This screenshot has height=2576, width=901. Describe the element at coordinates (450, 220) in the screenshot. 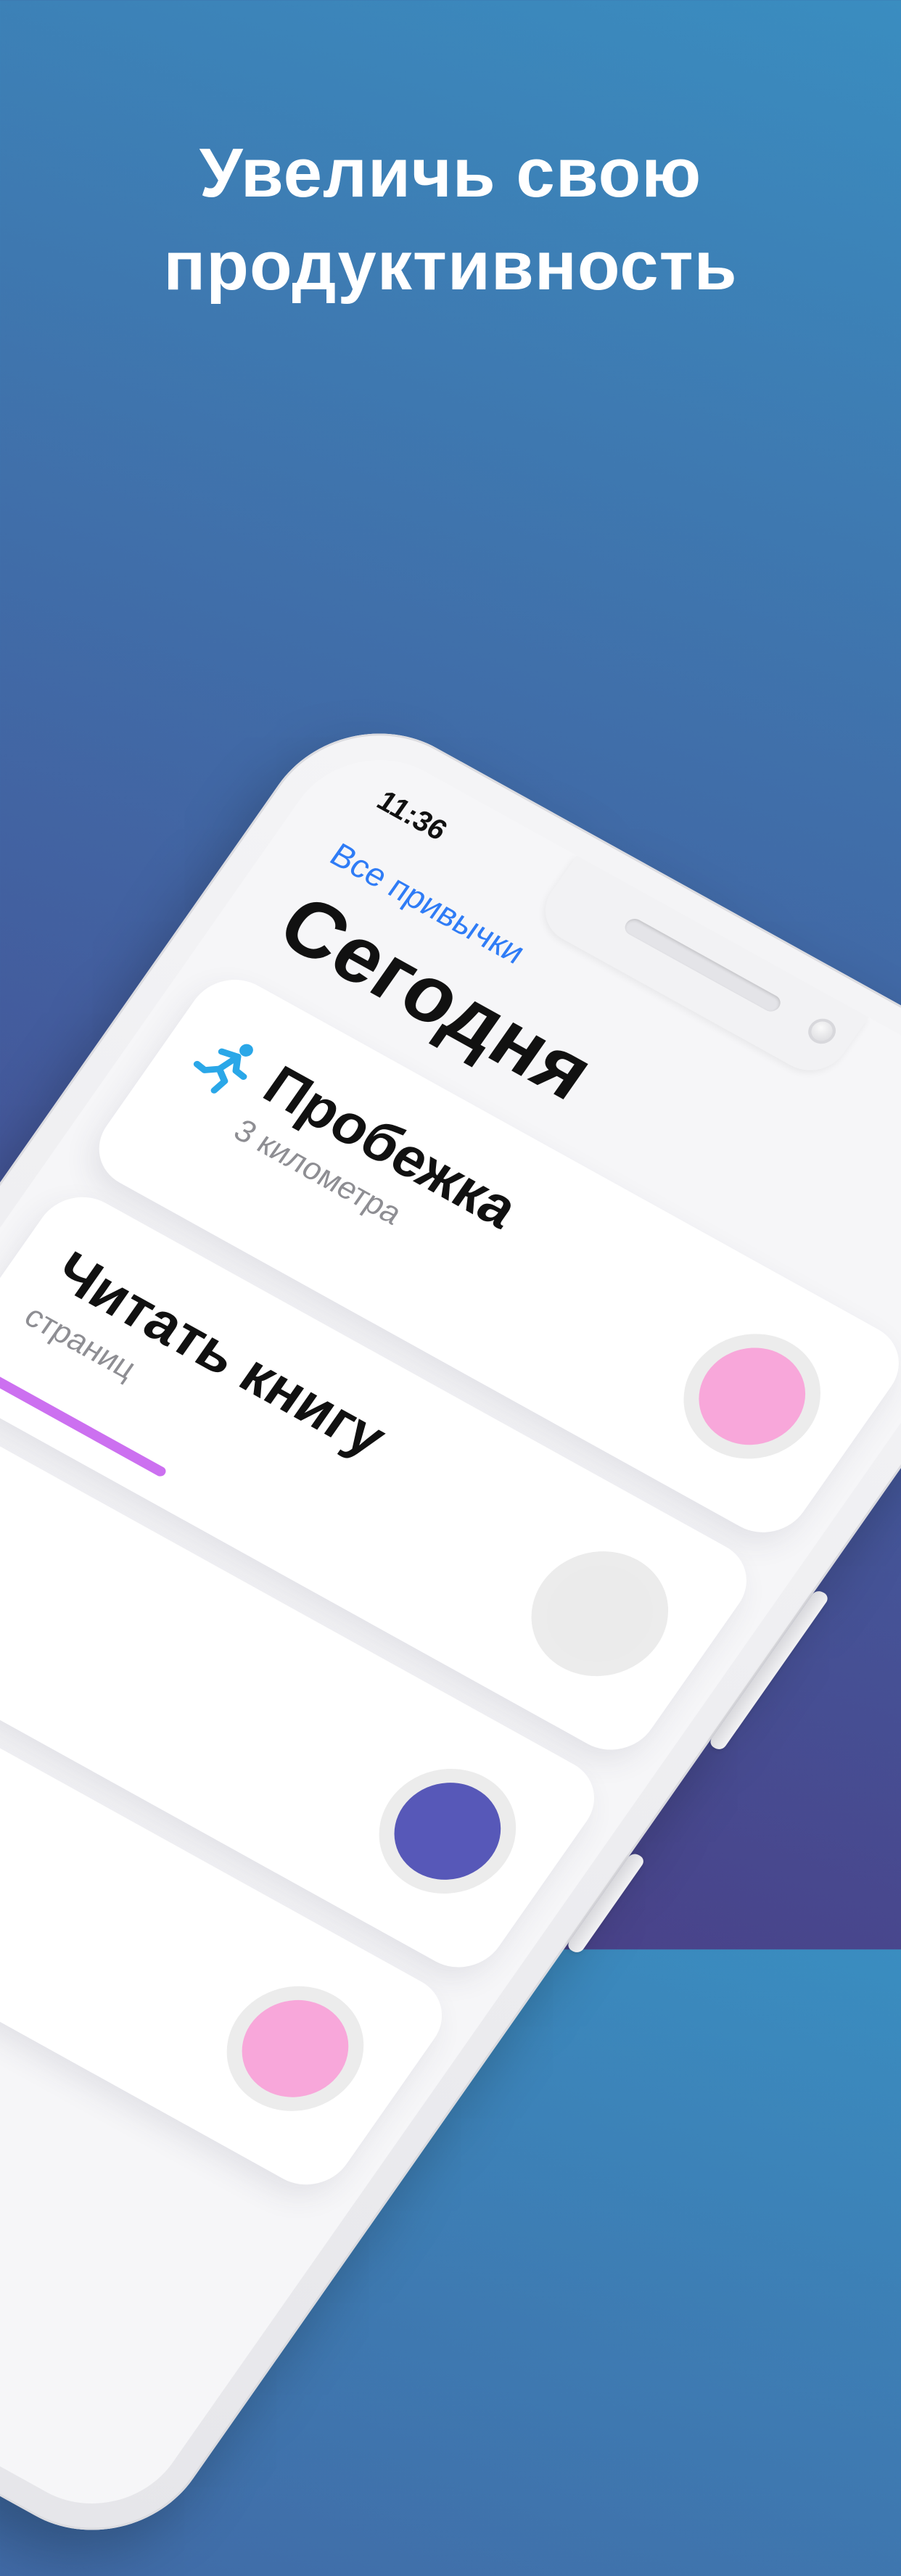

I see `headline: Увеличь свою продуктивность` at that location.